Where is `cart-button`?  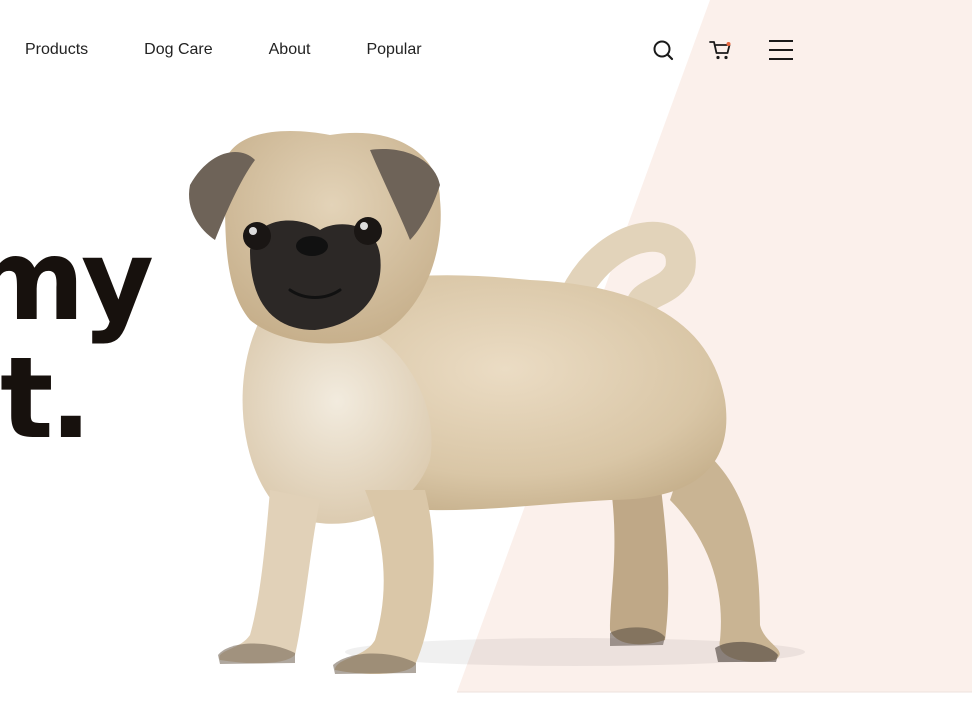
cart-button is located at coordinates (722, 50).